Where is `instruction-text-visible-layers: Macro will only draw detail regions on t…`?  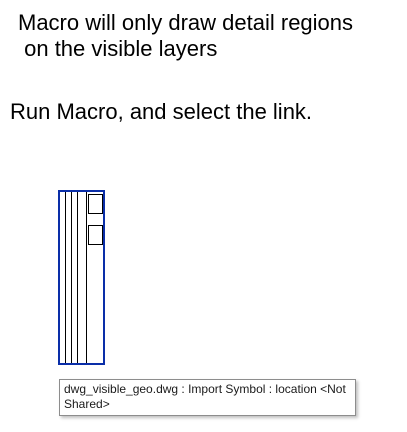 instruction-text-visible-layers: Macro will only draw detail regions on t… is located at coordinates (186, 35).